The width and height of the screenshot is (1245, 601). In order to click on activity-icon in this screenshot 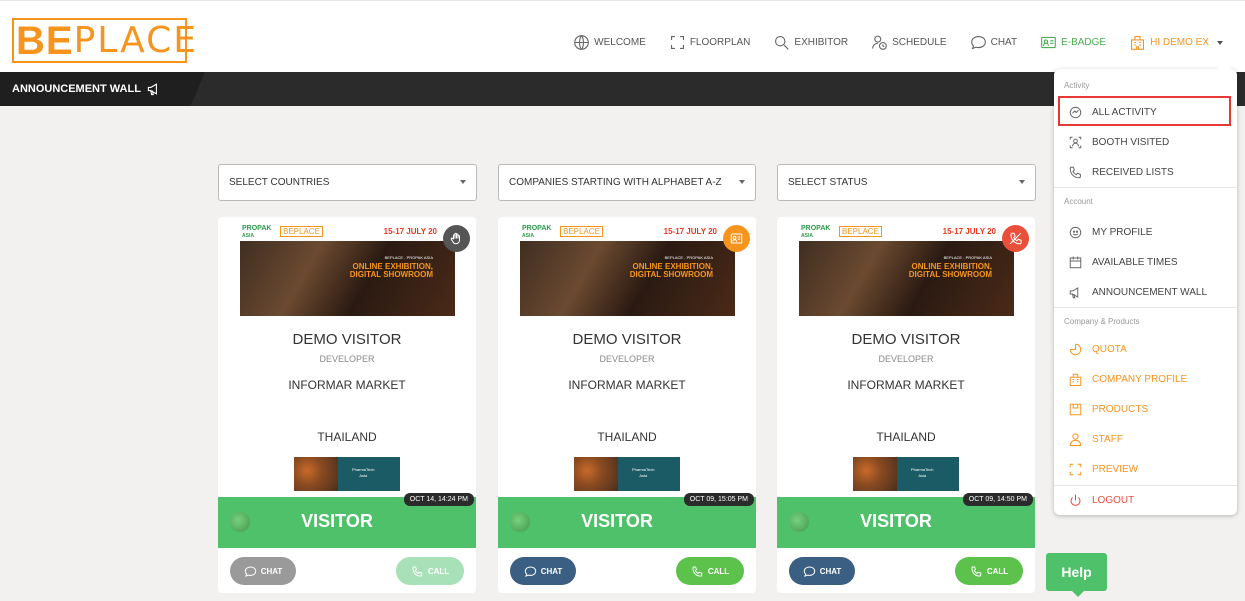, I will do `click(1075, 112)`.